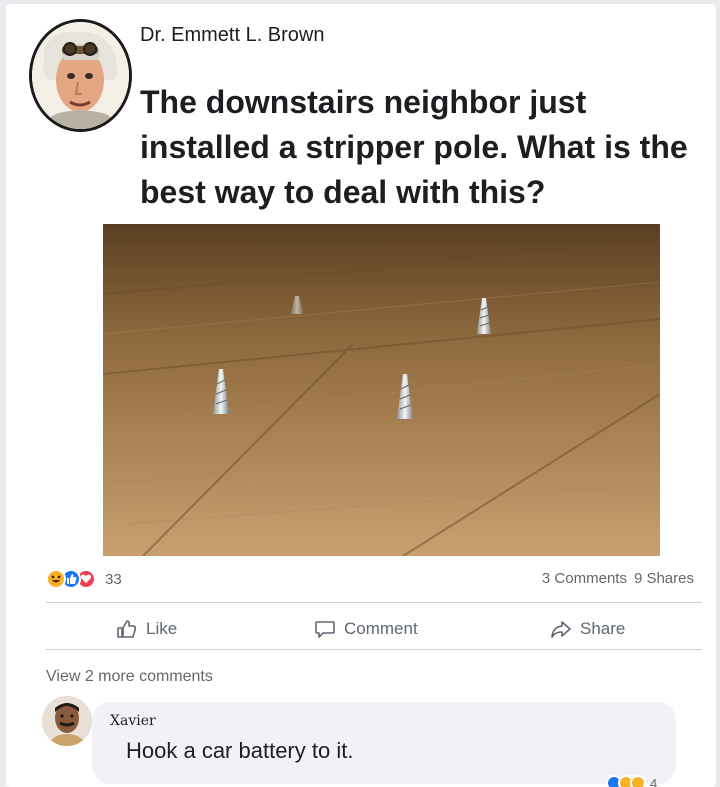 This screenshot has width=720, height=787. What do you see at coordinates (638, 781) in the screenshot?
I see `wow-reaction-icon` at bounding box center [638, 781].